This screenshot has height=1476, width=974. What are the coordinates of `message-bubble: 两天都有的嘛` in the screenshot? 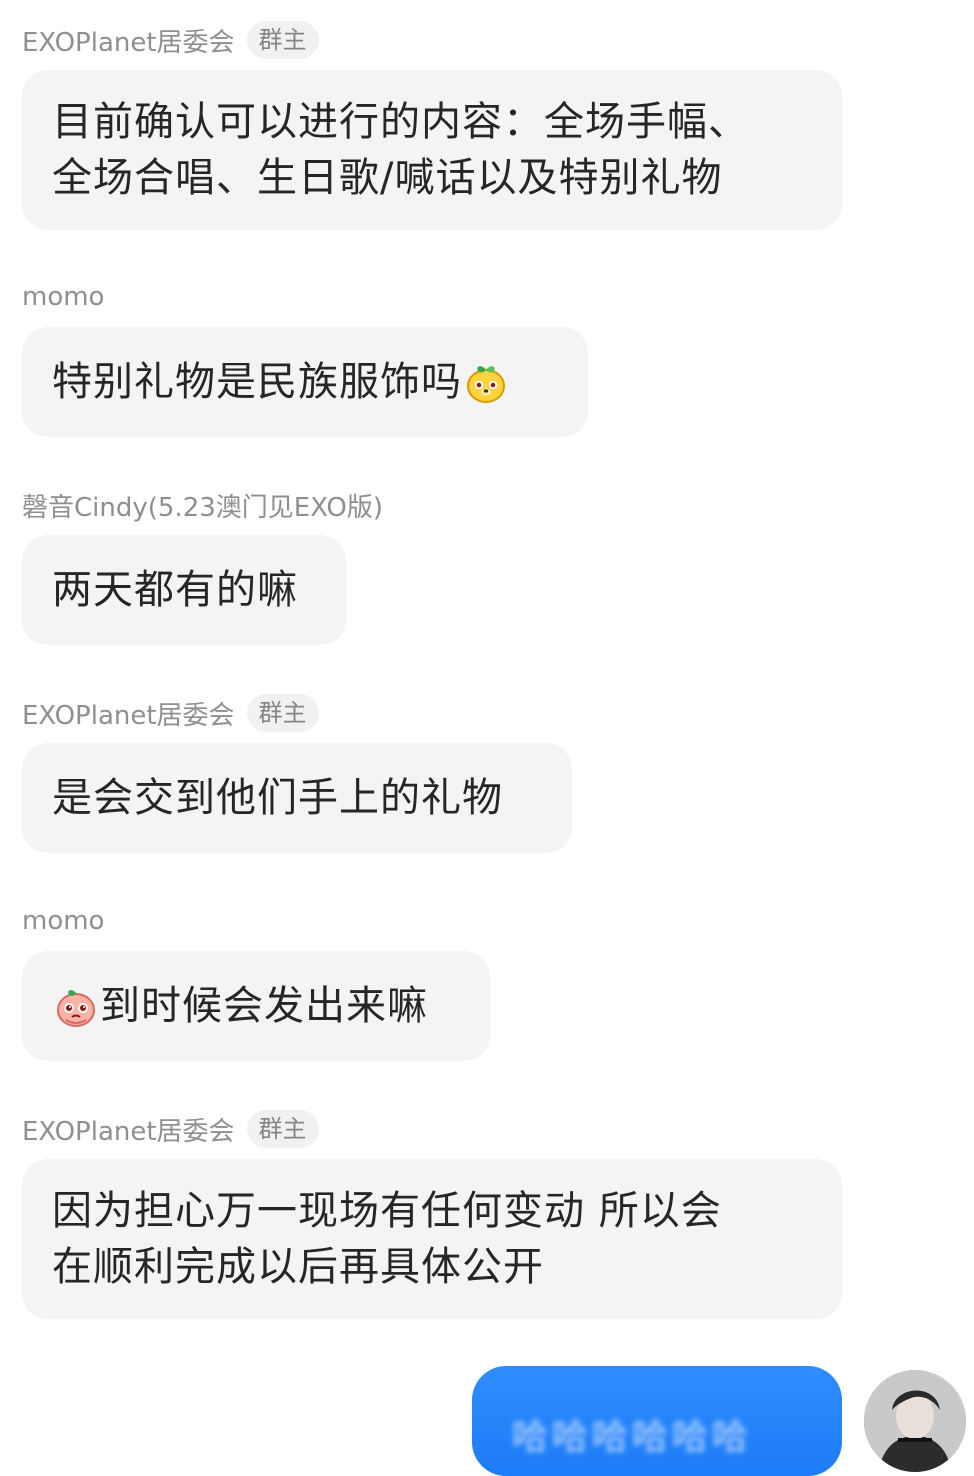 It's located at (184, 590).